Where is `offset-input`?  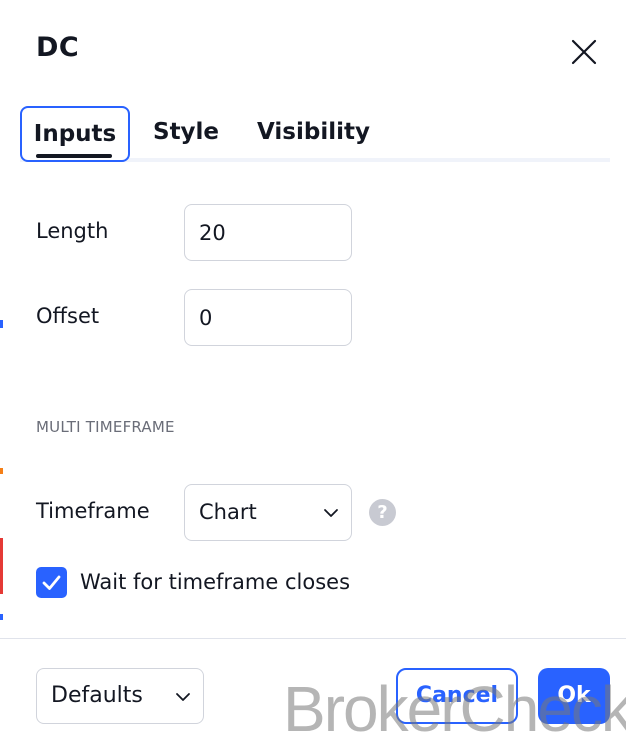 offset-input is located at coordinates (268, 317).